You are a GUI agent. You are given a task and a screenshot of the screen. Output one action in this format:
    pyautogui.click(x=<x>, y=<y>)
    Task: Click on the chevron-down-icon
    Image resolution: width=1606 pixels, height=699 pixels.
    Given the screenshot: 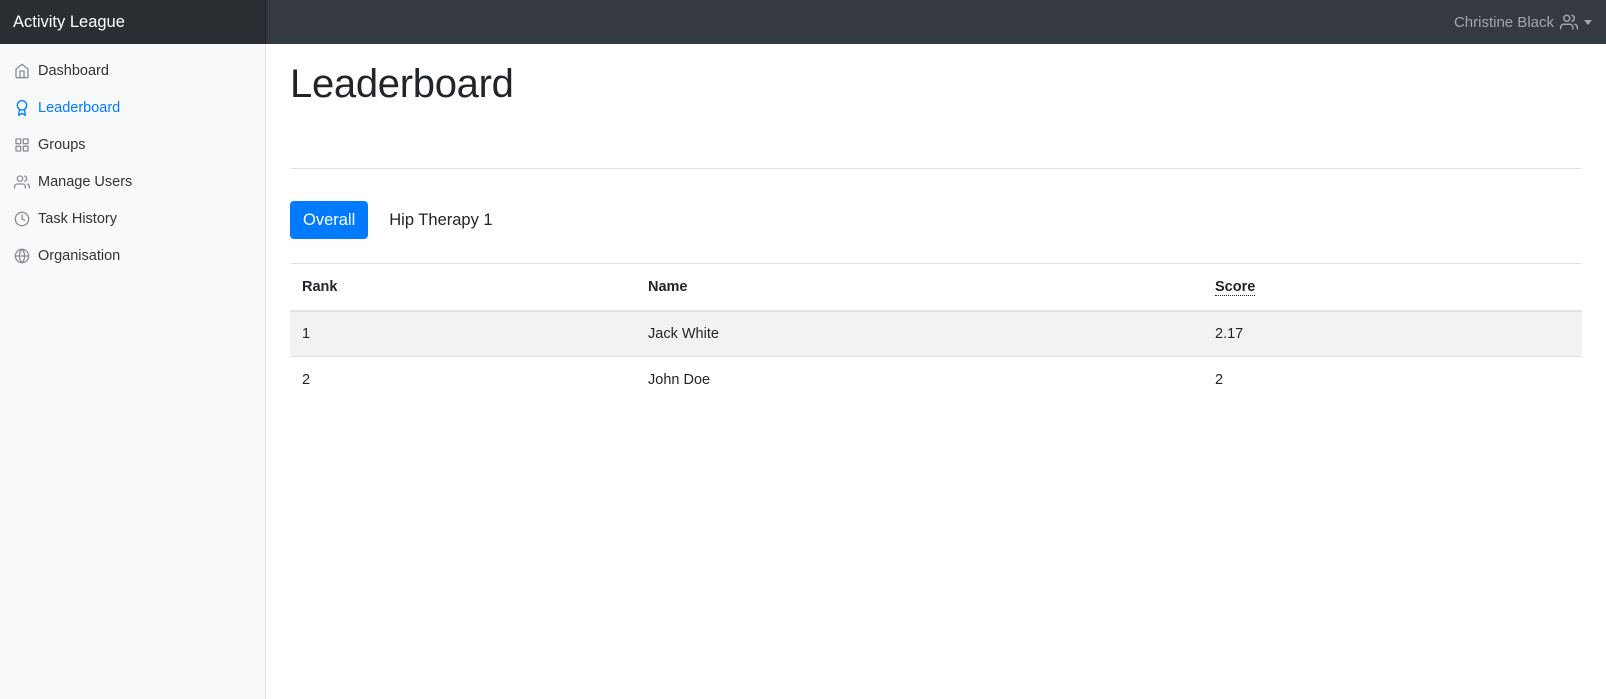 What is the action you would take?
    pyautogui.click(x=1588, y=22)
    